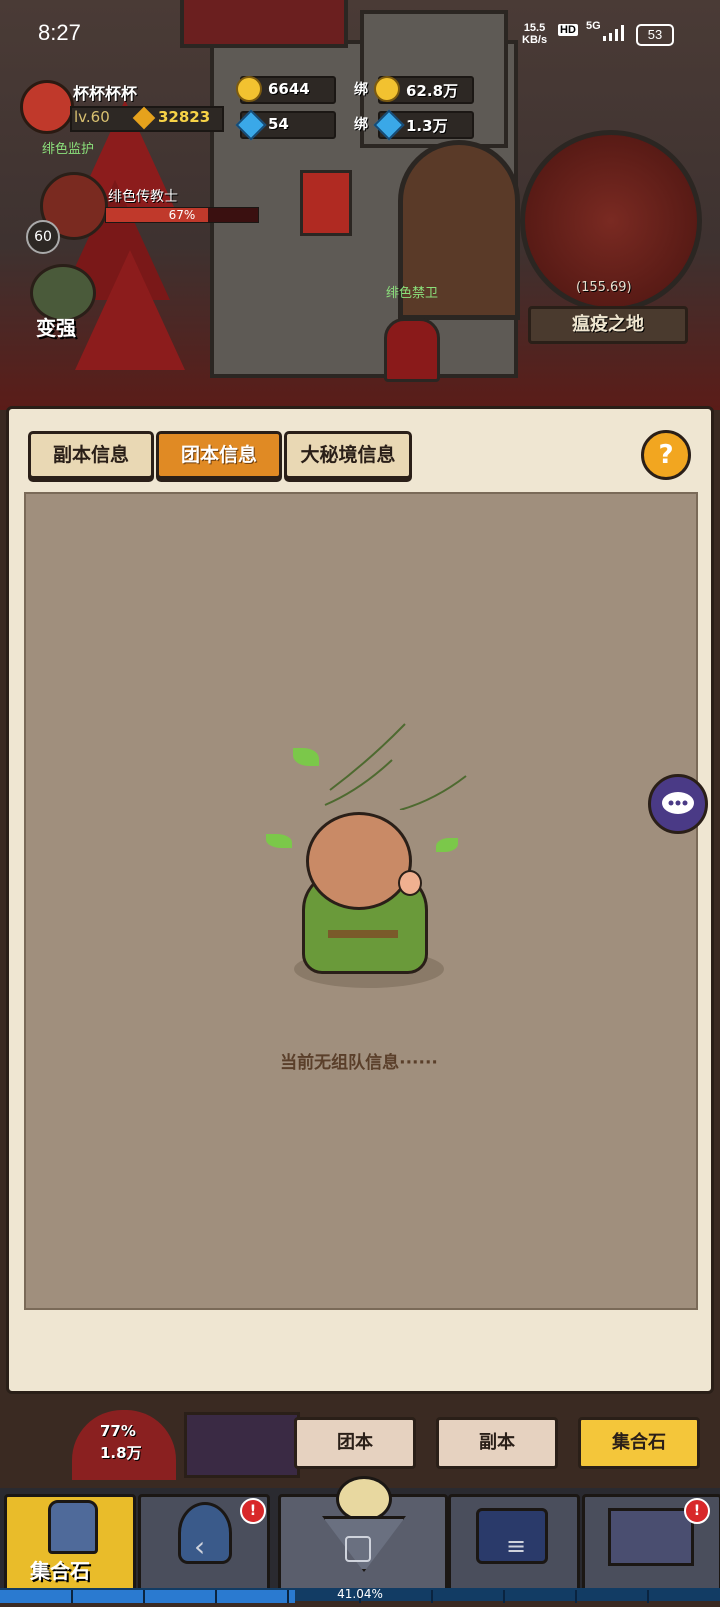 This screenshot has height=1607, width=720. I want to click on owl-icon, so click(364, 1499).